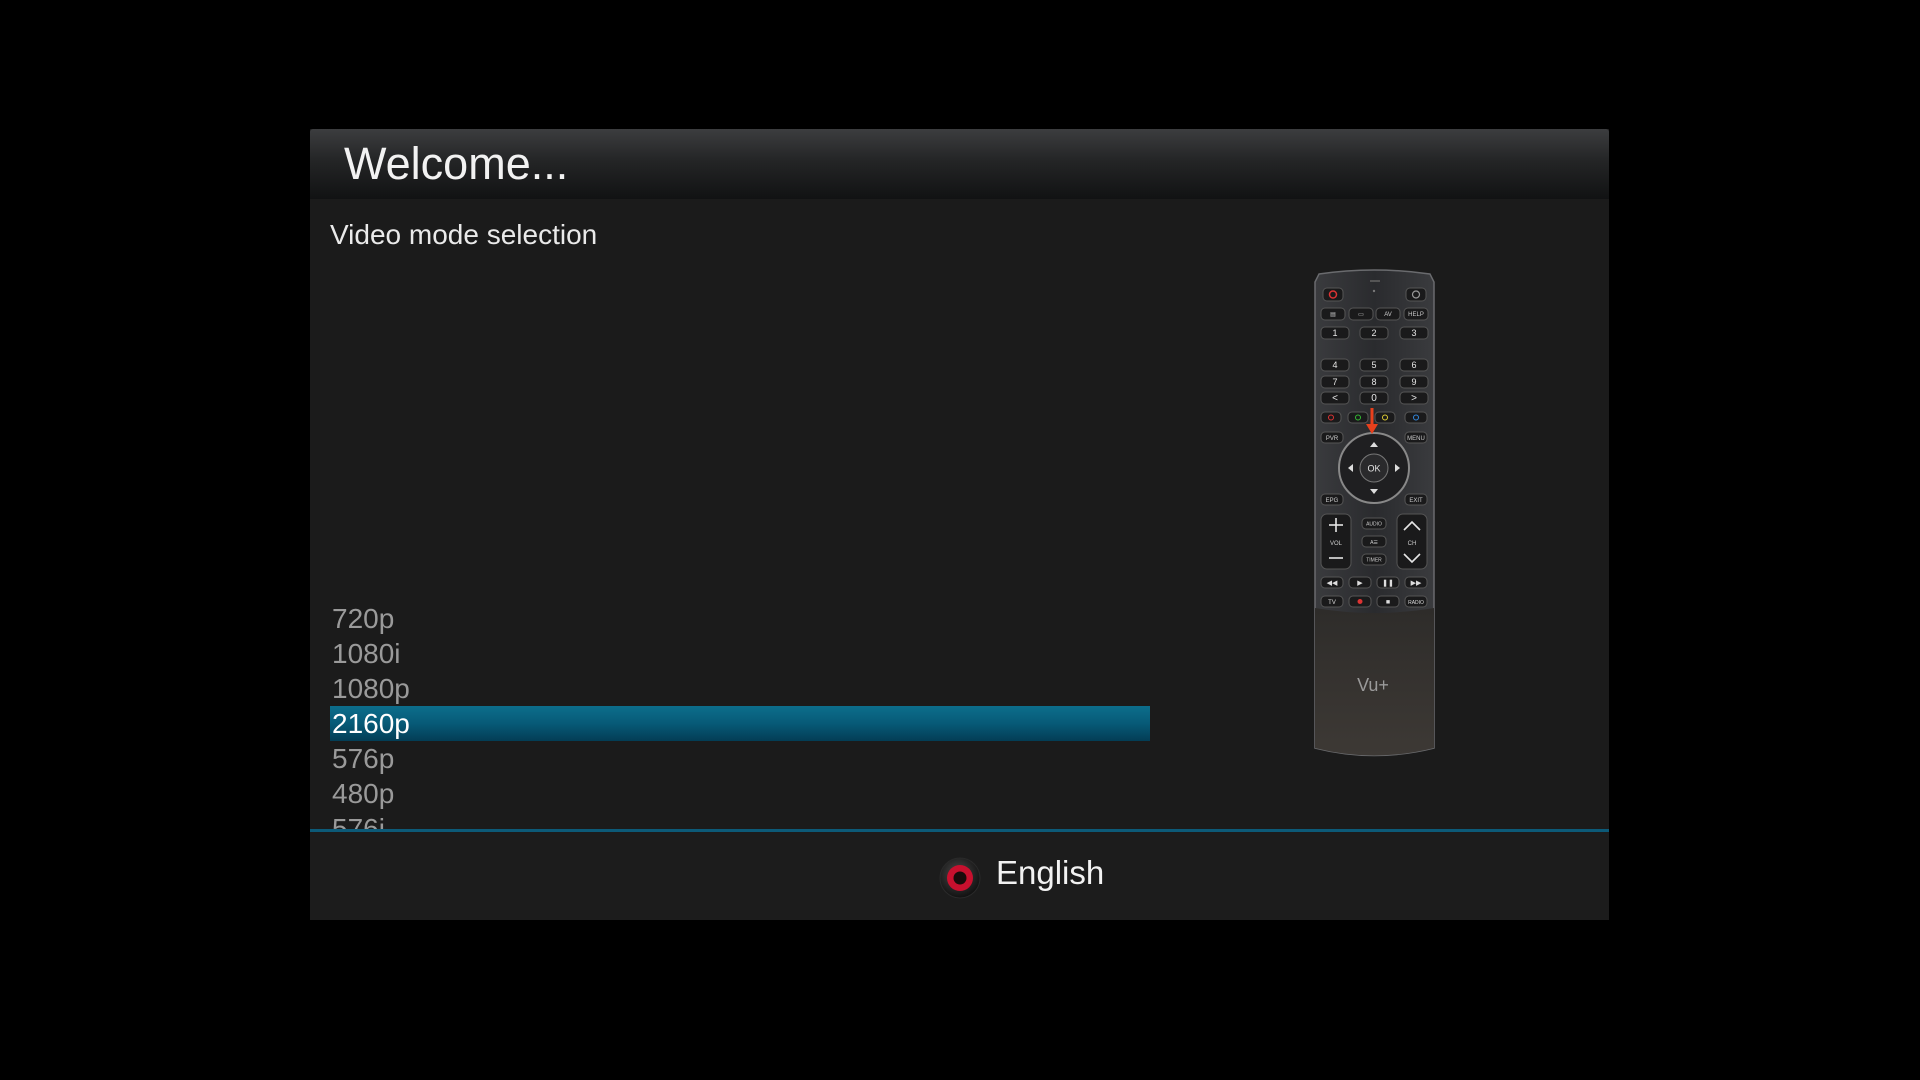 The width and height of the screenshot is (1920, 1080). What do you see at coordinates (464, 234) in the screenshot?
I see `dialog-subtitle: Video mode selection` at bounding box center [464, 234].